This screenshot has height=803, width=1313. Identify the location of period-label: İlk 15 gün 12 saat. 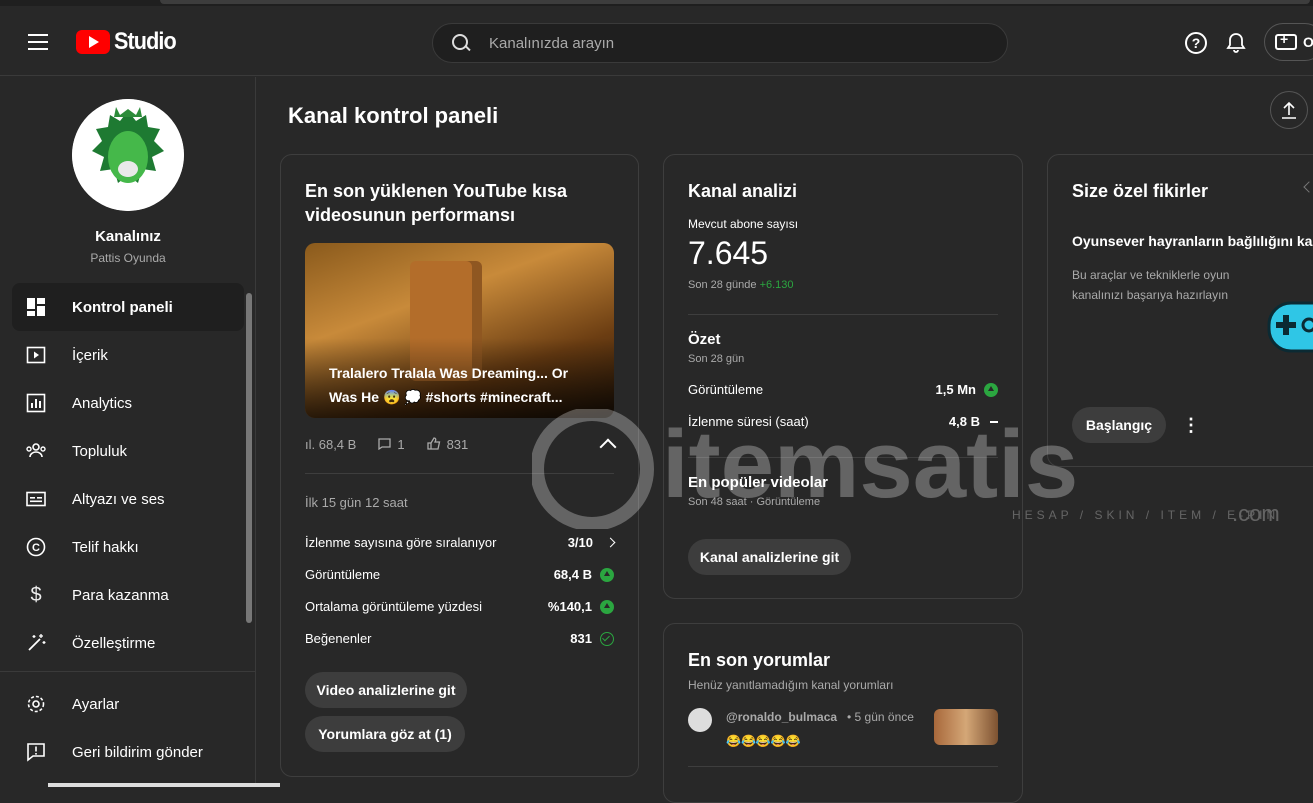
(356, 502).